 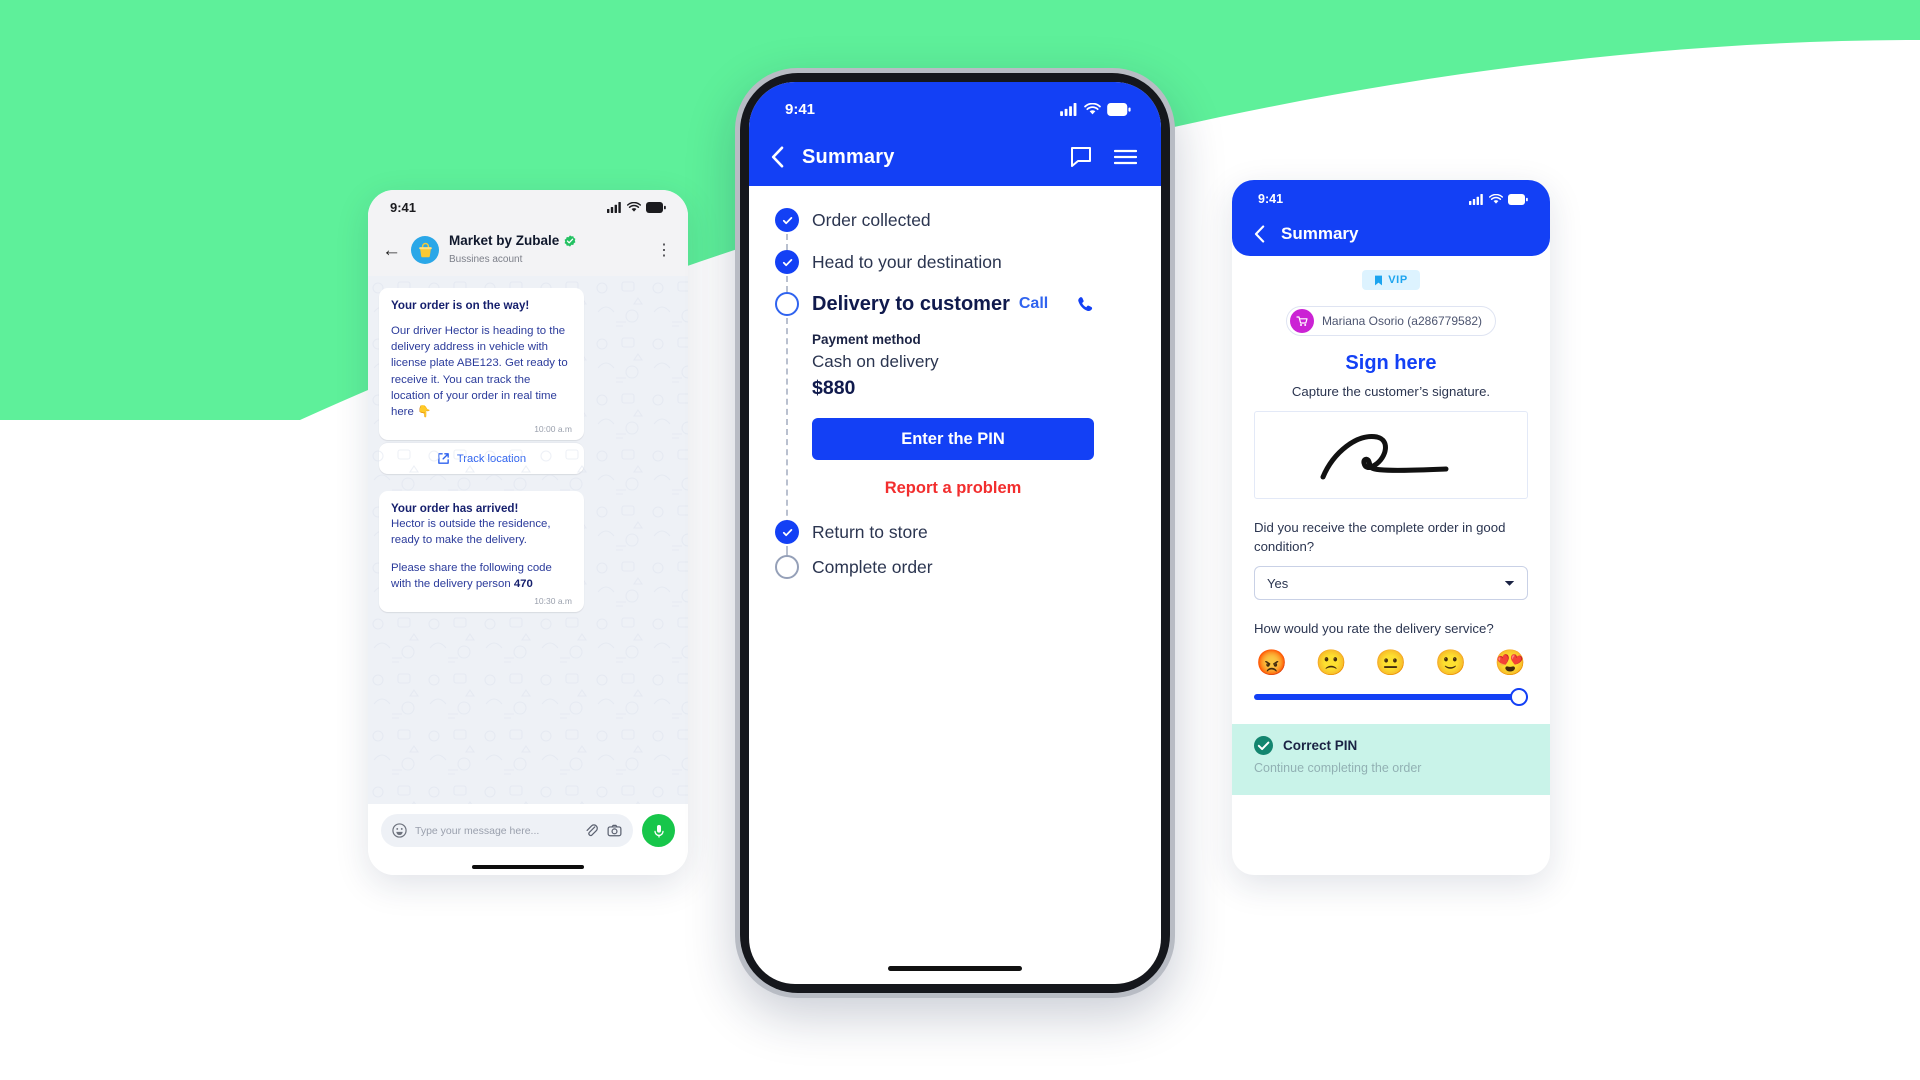 I want to click on enter-pin-button: Enter the PIN, so click(x=953, y=439).